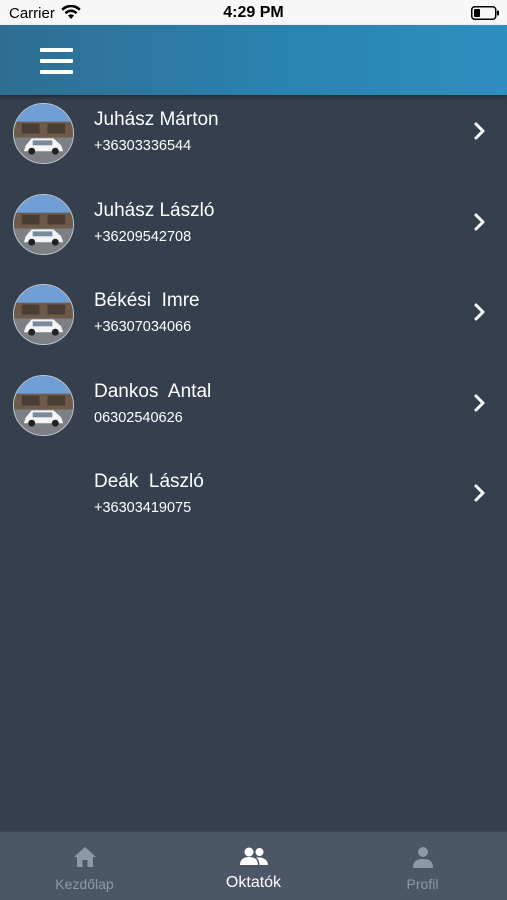  Describe the element at coordinates (57, 61) in the screenshot. I see `hamburger-menu-icon` at that location.